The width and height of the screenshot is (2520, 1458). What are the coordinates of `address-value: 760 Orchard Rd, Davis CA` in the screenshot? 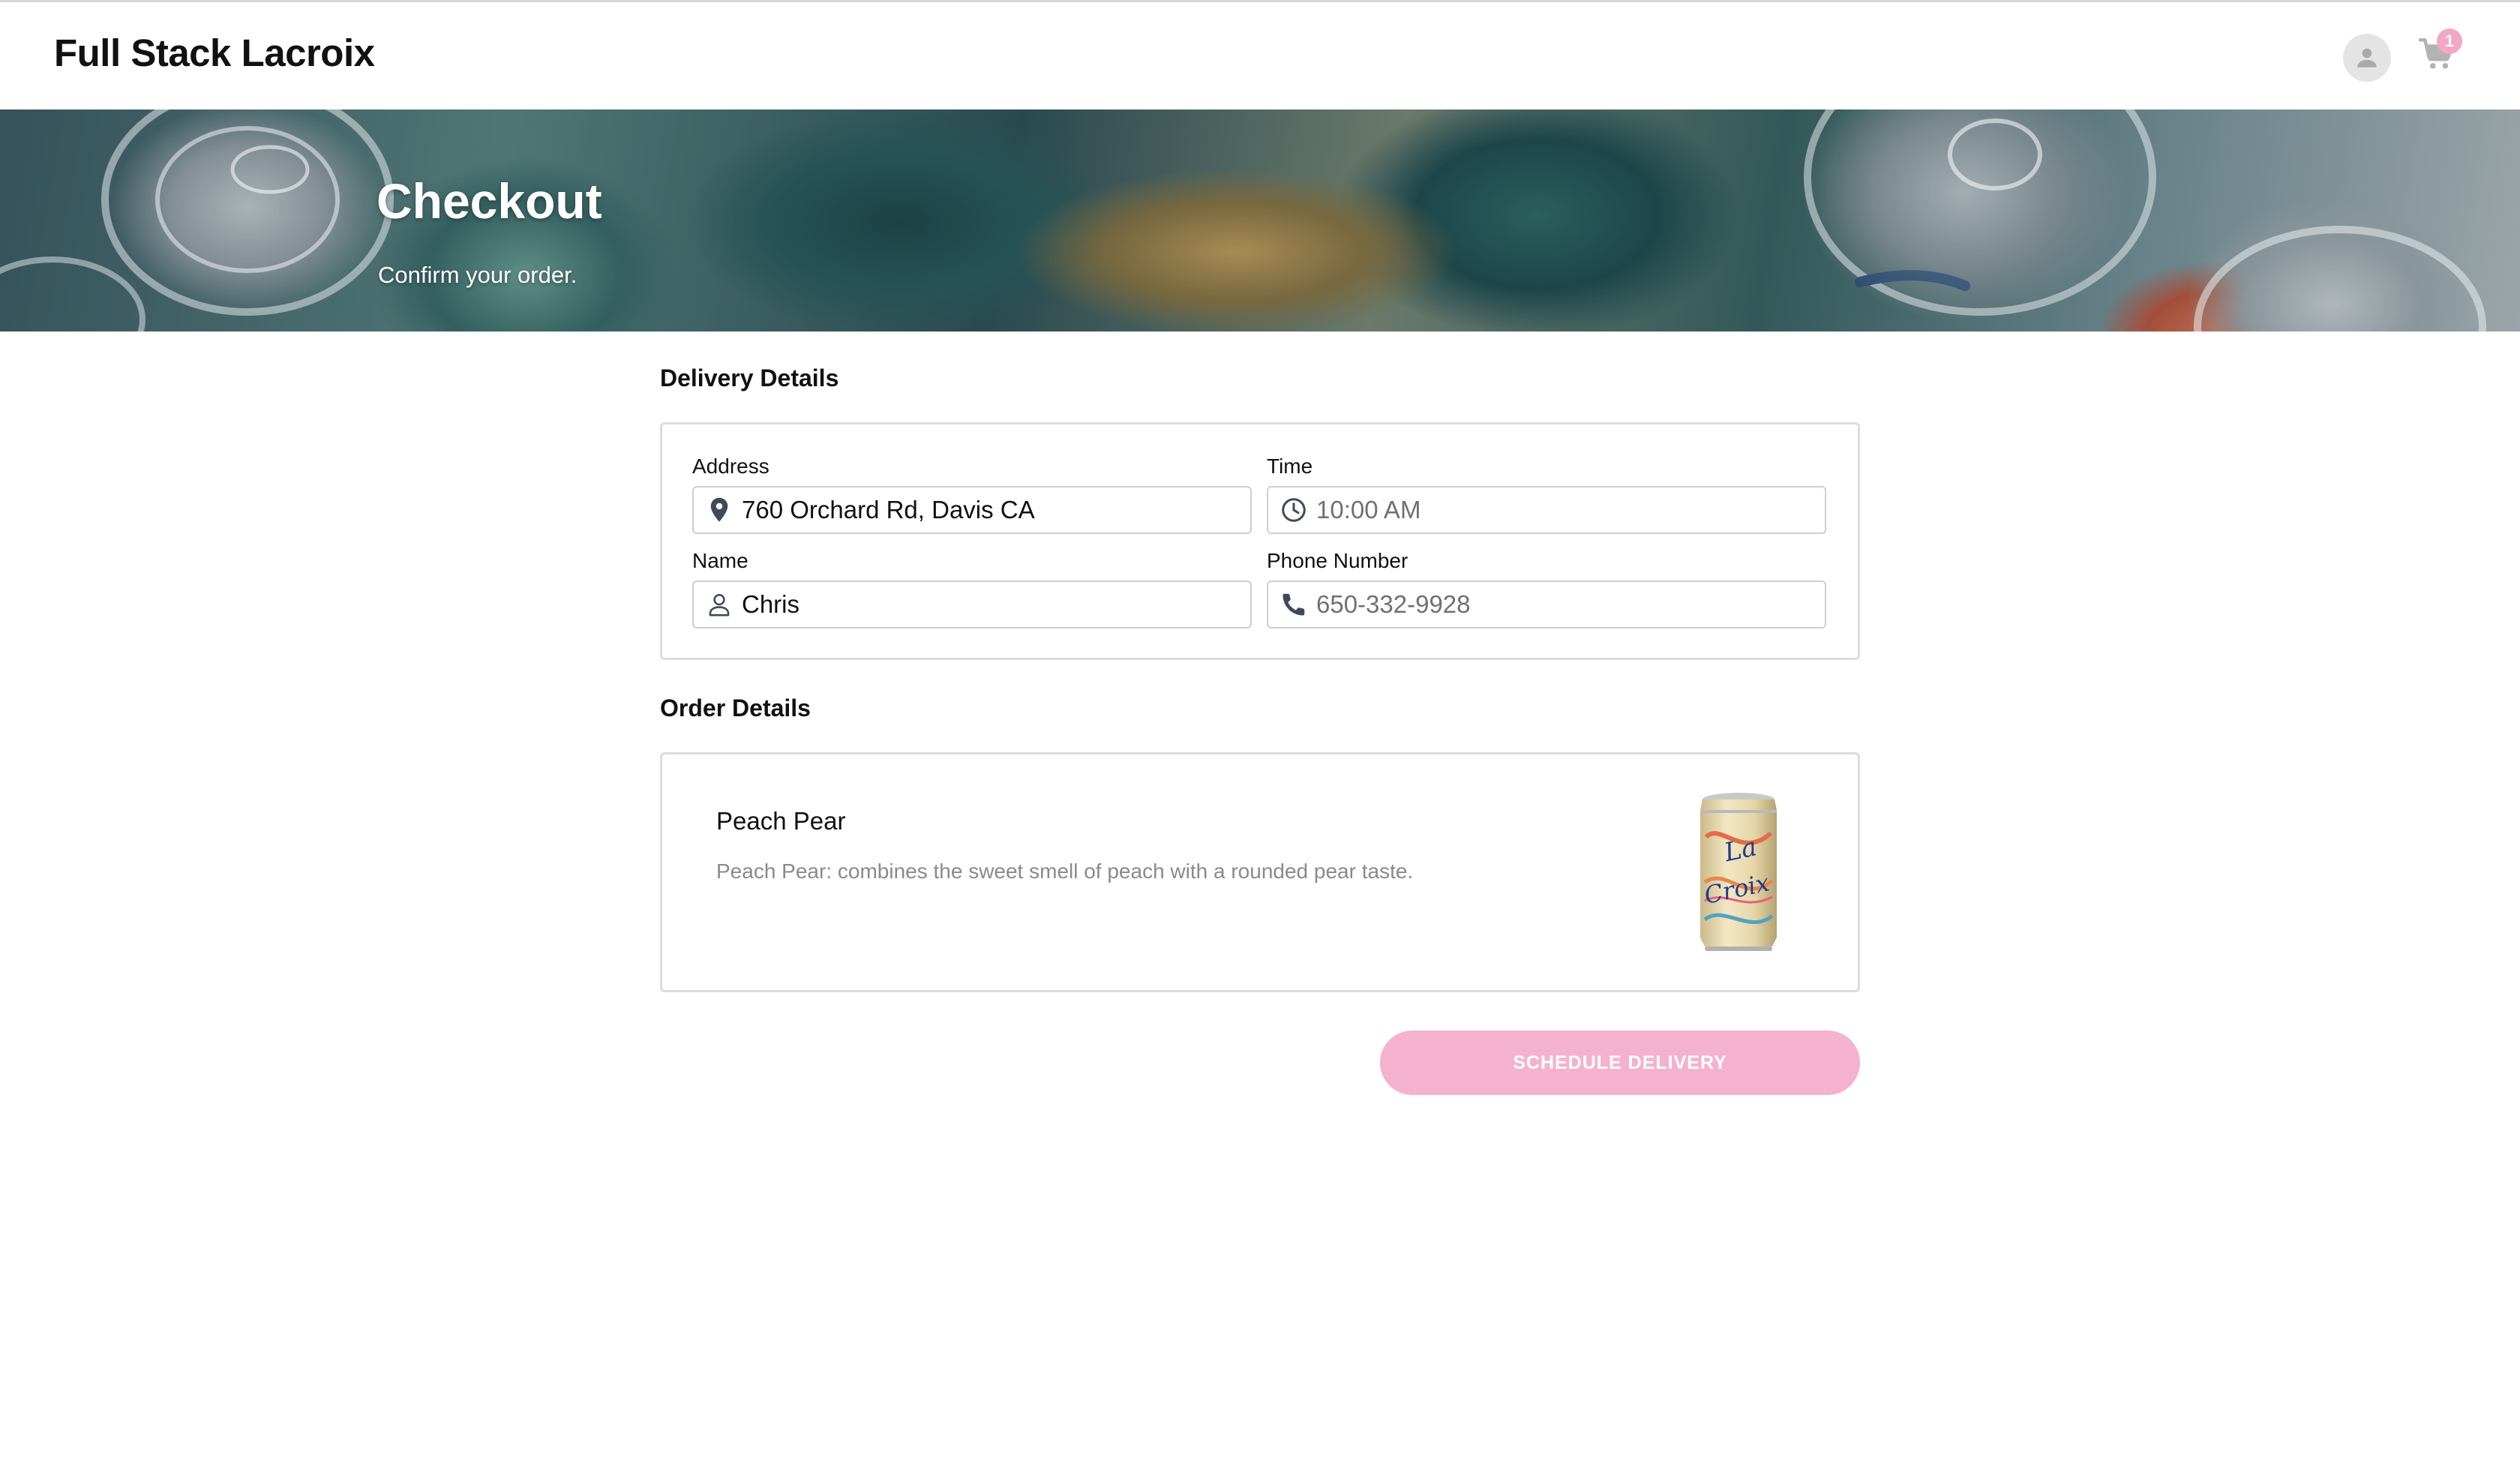 It's located at (888, 510).